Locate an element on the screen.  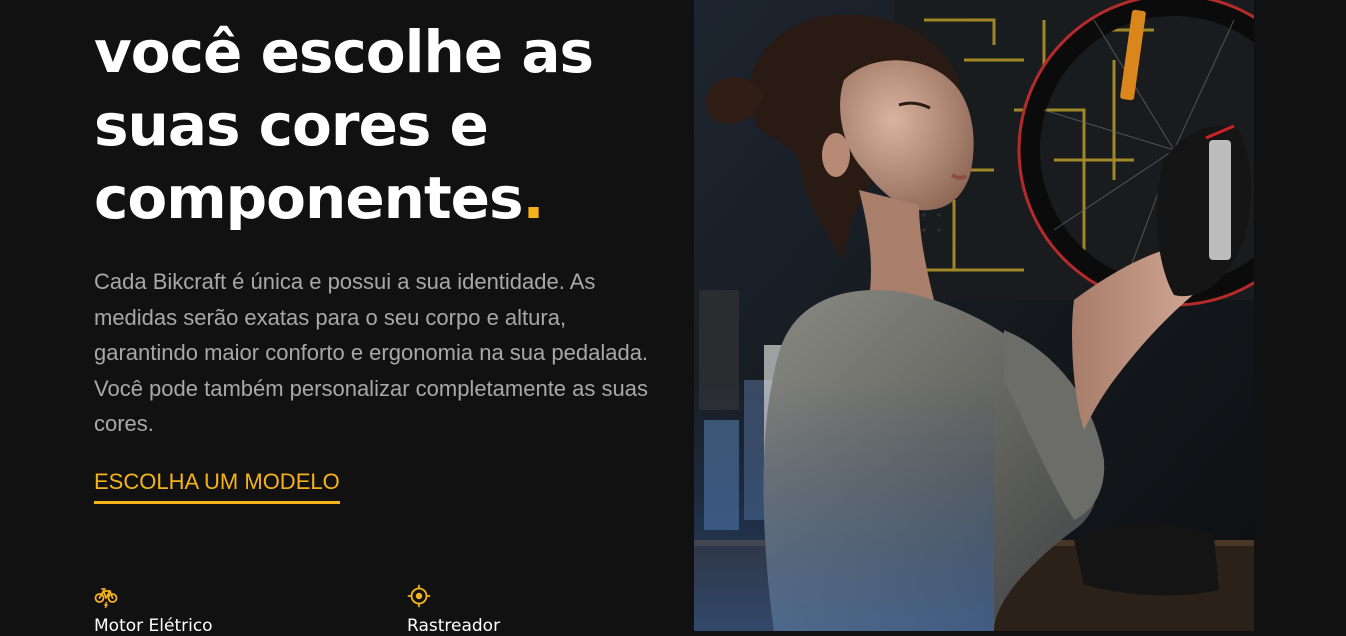
feature-label: Rastreador is located at coordinates (454, 626).